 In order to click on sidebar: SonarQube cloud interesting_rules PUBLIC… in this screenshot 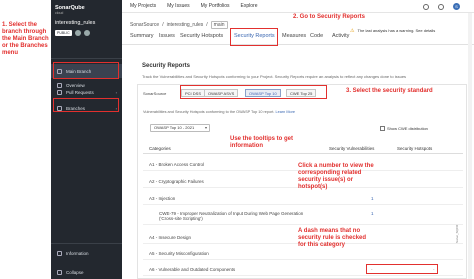, I will do `click(86, 139)`.